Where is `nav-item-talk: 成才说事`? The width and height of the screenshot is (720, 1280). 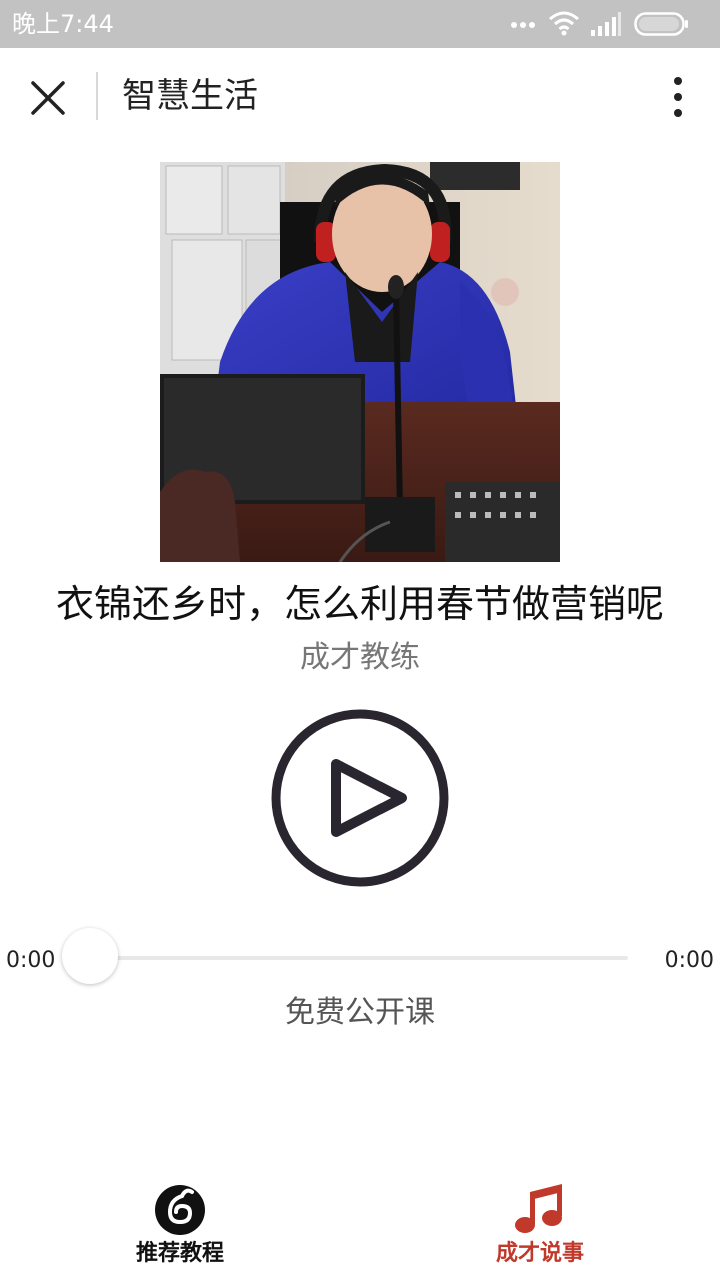 nav-item-talk: 成才说事 is located at coordinates (540, 1225).